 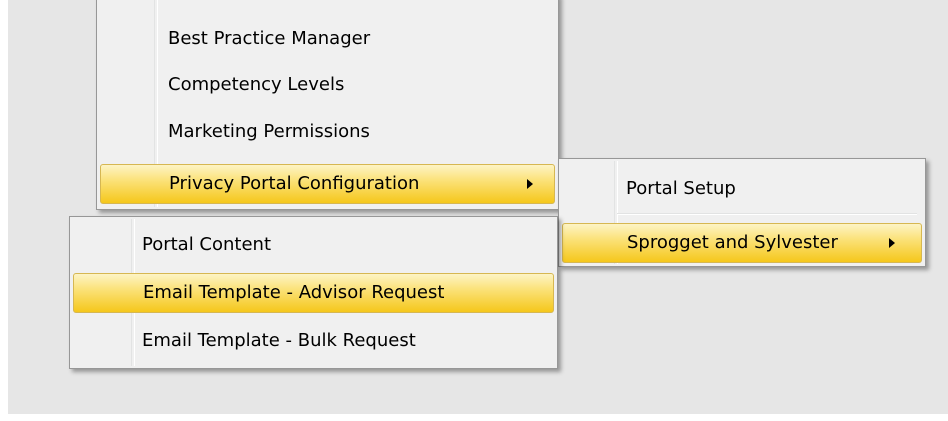 I want to click on privacy-portal-submenu: Portal Setup Sprogget and Sylvester, so click(x=742, y=212).